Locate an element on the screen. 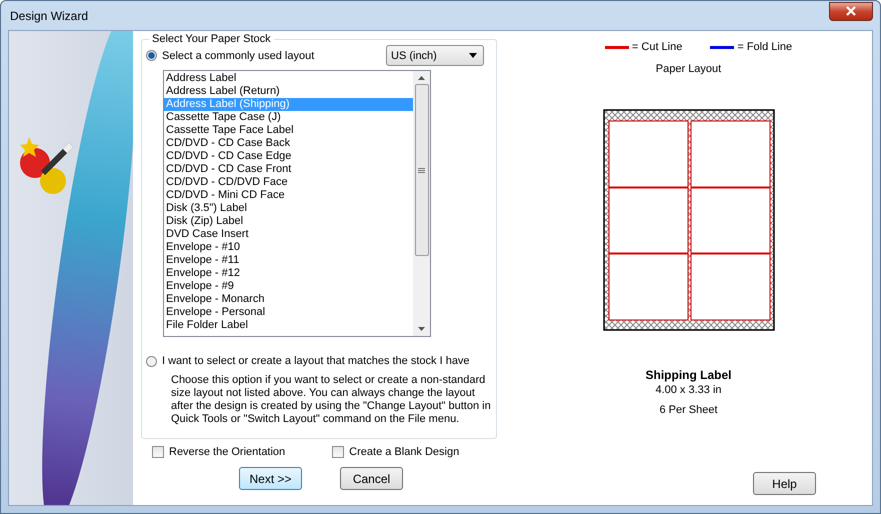 The height and width of the screenshot is (514, 881). layout-list-item: DVD Case Insert is located at coordinates (288, 234).